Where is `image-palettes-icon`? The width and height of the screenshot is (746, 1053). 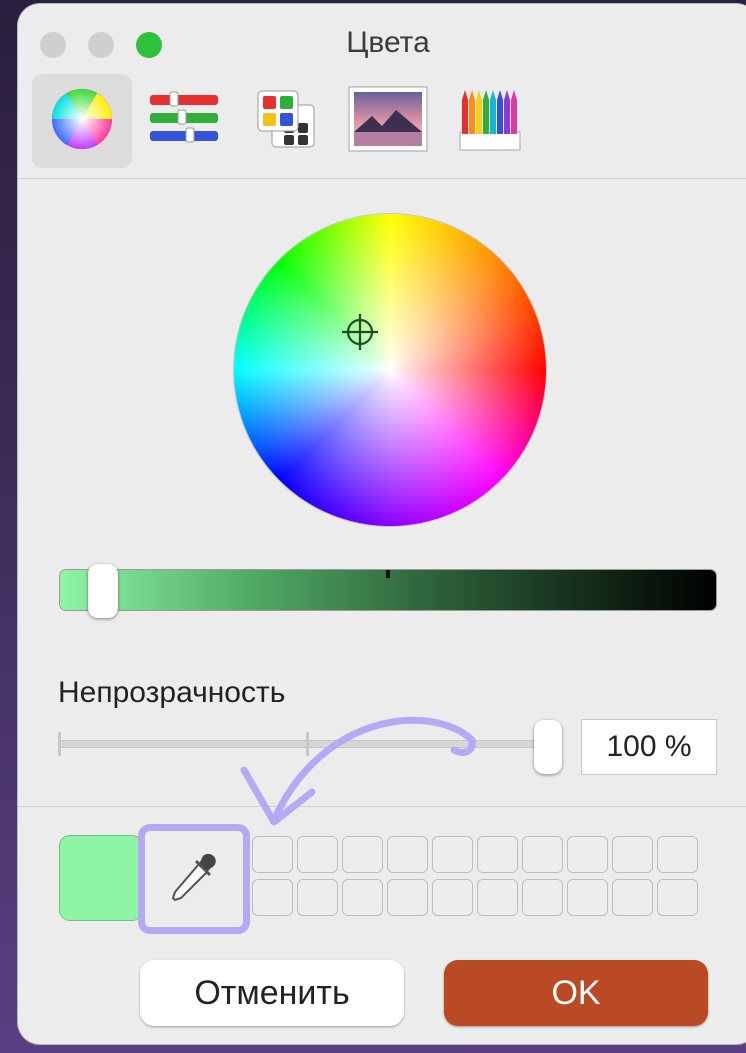
image-palettes-icon is located at coordinates (388, 121).